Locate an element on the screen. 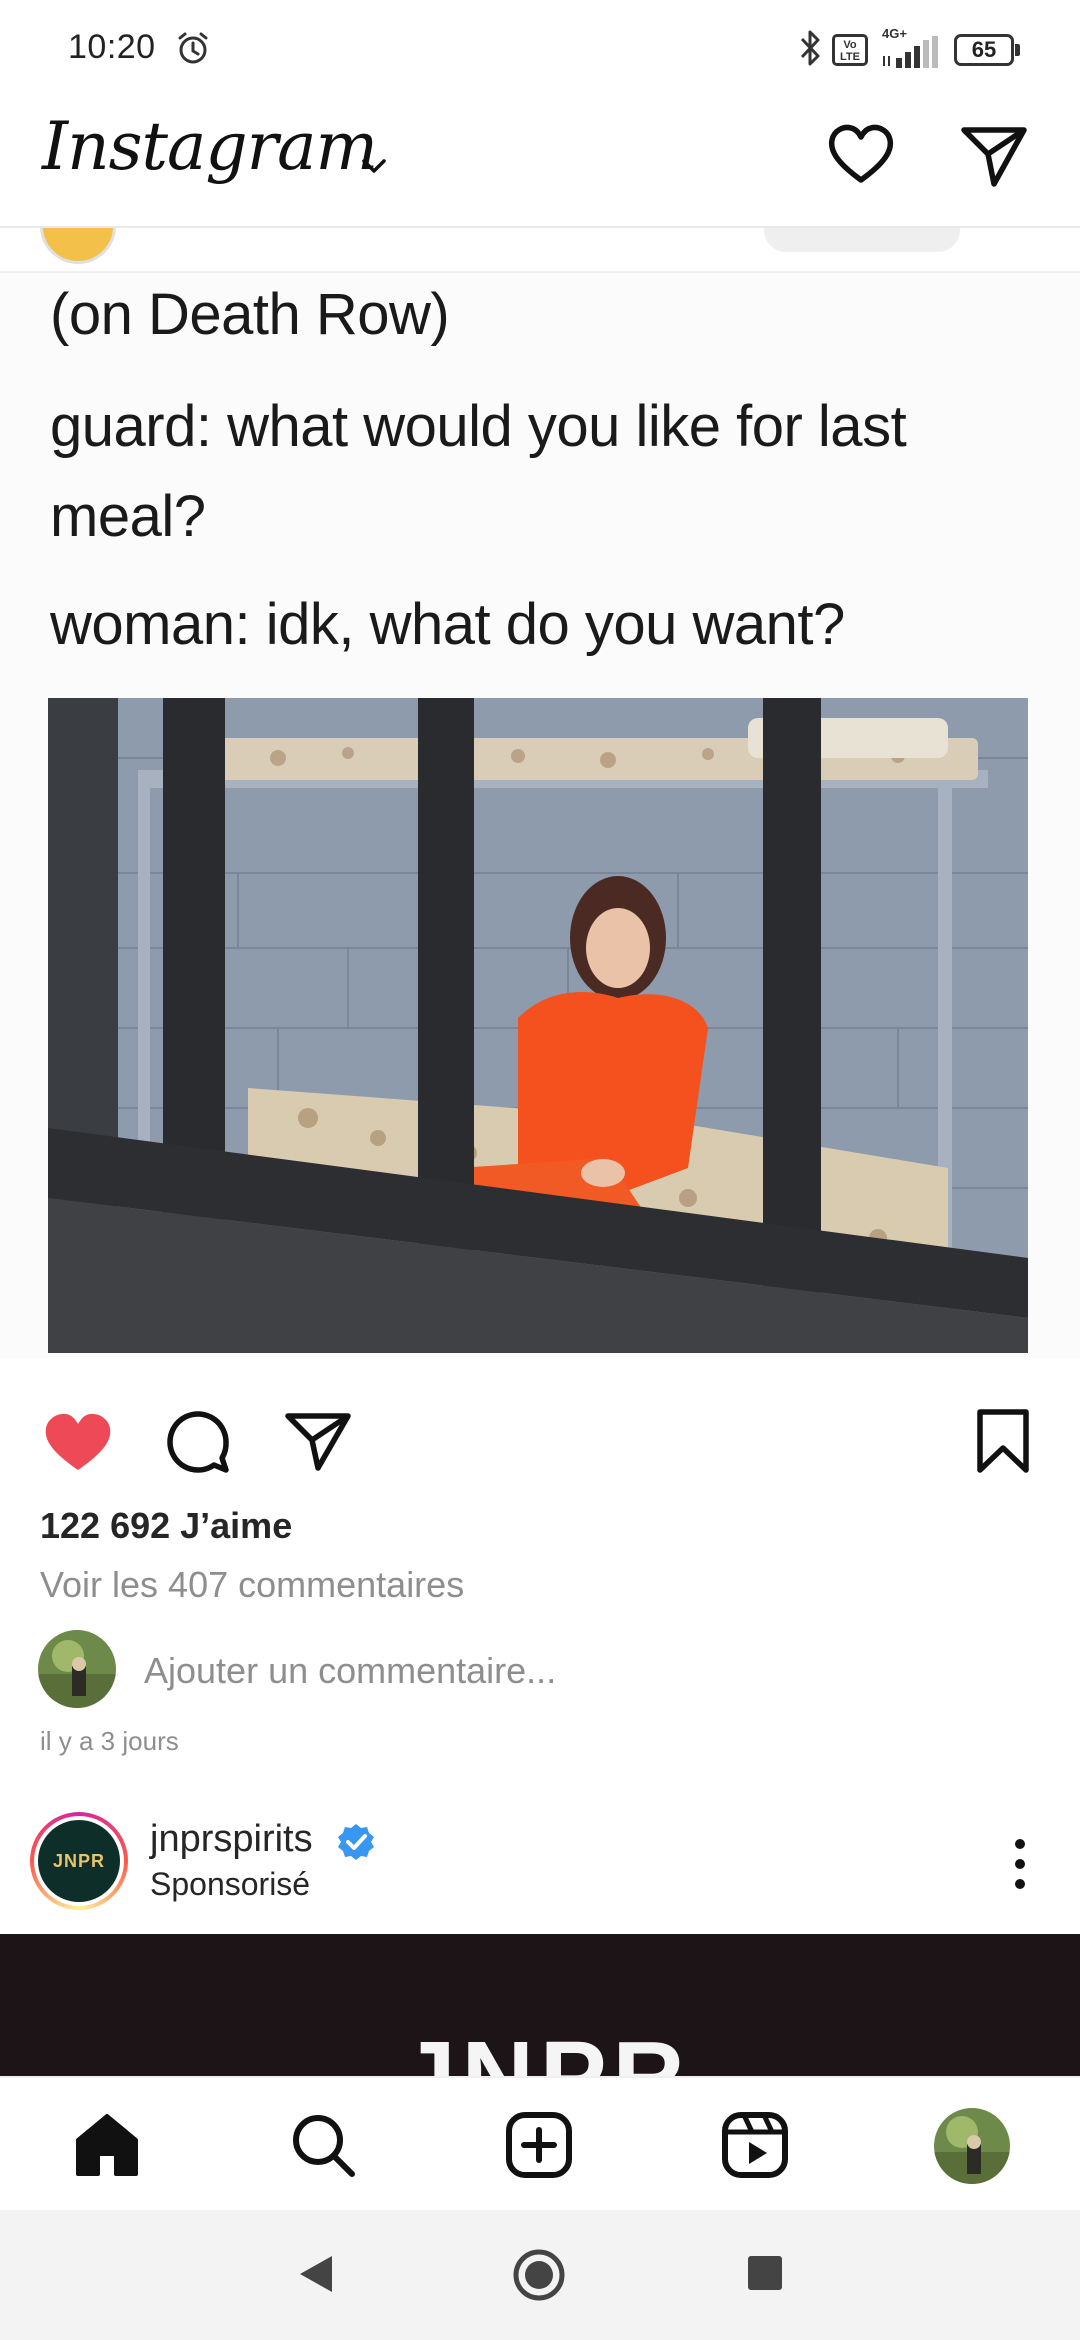 The image size is (1080, 2340). alarm-icon is located at coordinates (193, 48).